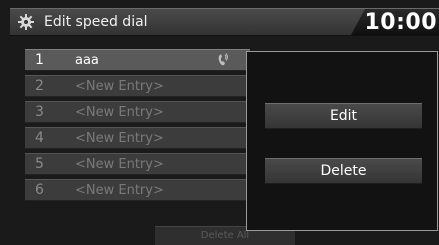 The height and width of the screenshot is (245, 439). What do you see at coordinates (343, 171) in the screenshot?
I see `delete-button: Delete` at bounding box center [343, 171].